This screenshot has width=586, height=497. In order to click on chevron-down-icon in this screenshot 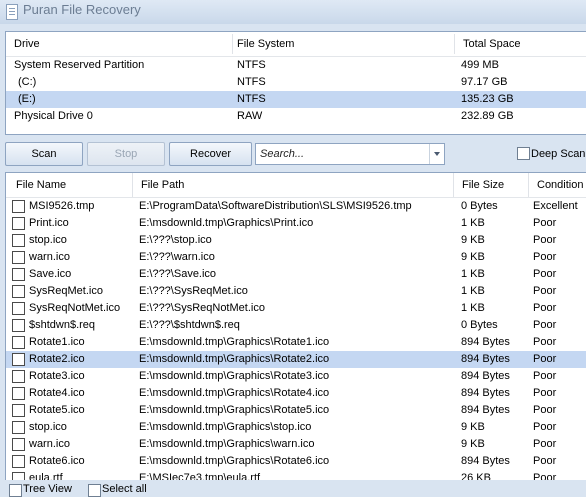, I will do `click(436, 154)`.